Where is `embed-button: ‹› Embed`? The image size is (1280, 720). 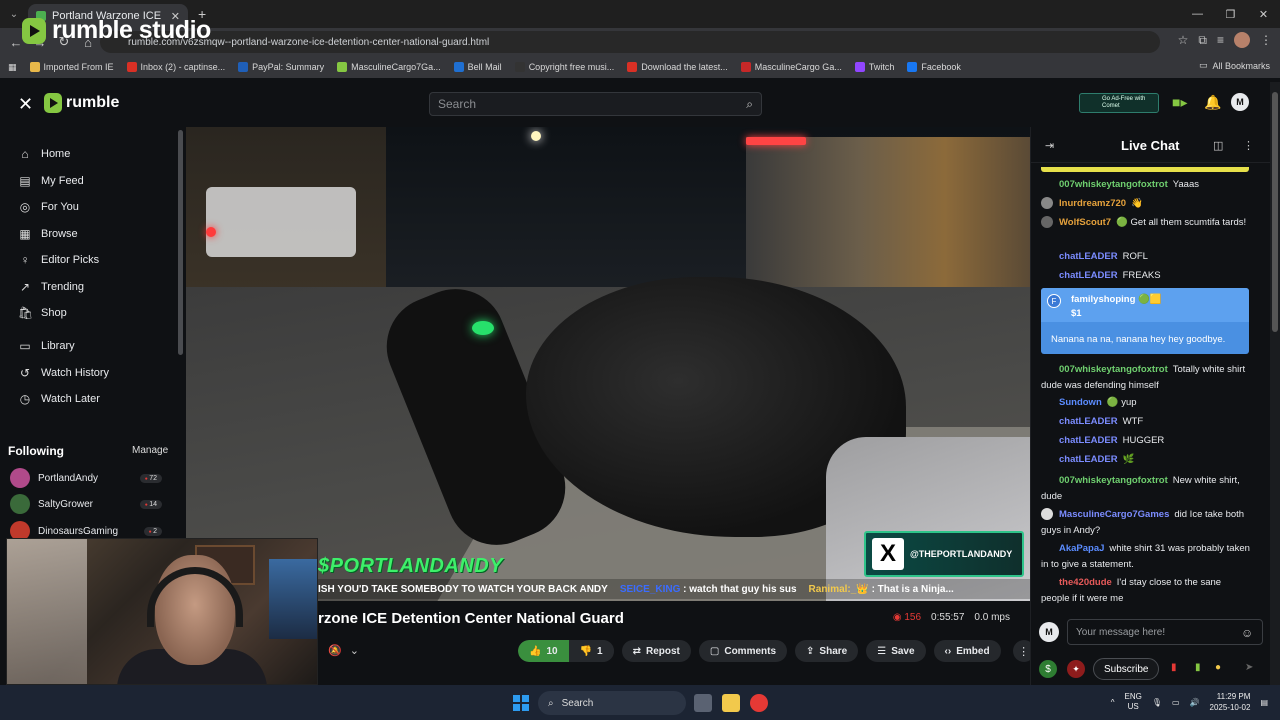
embed-button: ‹› Embed is located at coordinates (967, 651).